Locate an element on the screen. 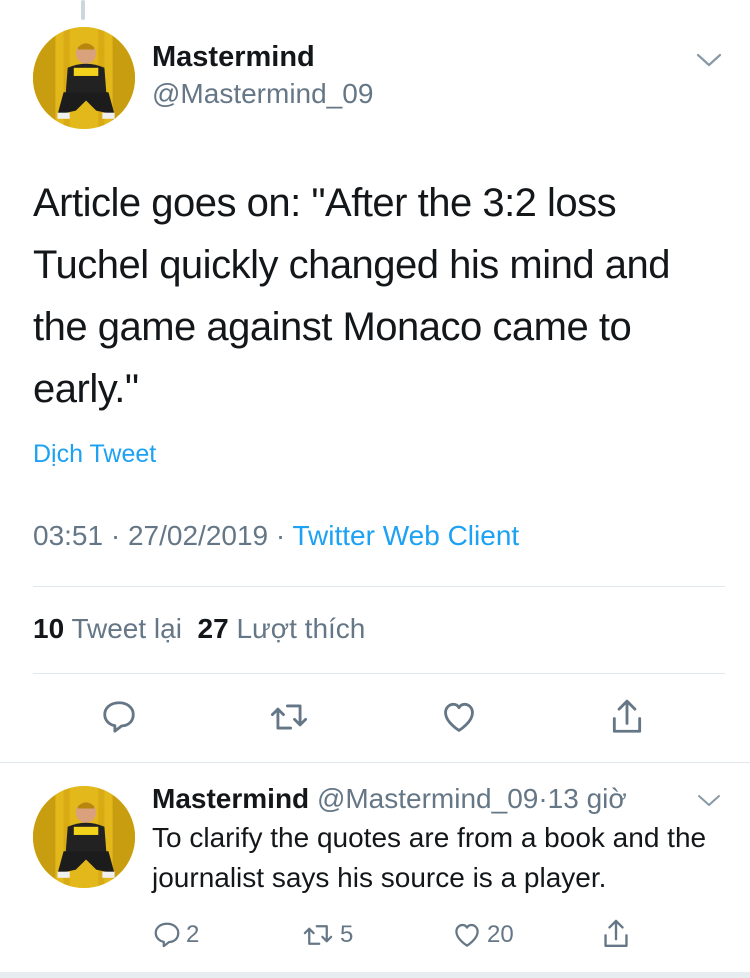  tweet-metadata: 03:51 · 27/02/2019 · Twitter Web Client is located at coordinates (276, 536).